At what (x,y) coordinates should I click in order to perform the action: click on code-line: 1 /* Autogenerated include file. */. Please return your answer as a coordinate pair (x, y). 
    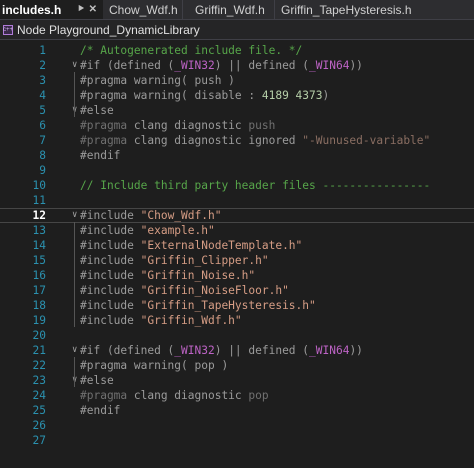
    Looking at the image, I should click on (237, 50).